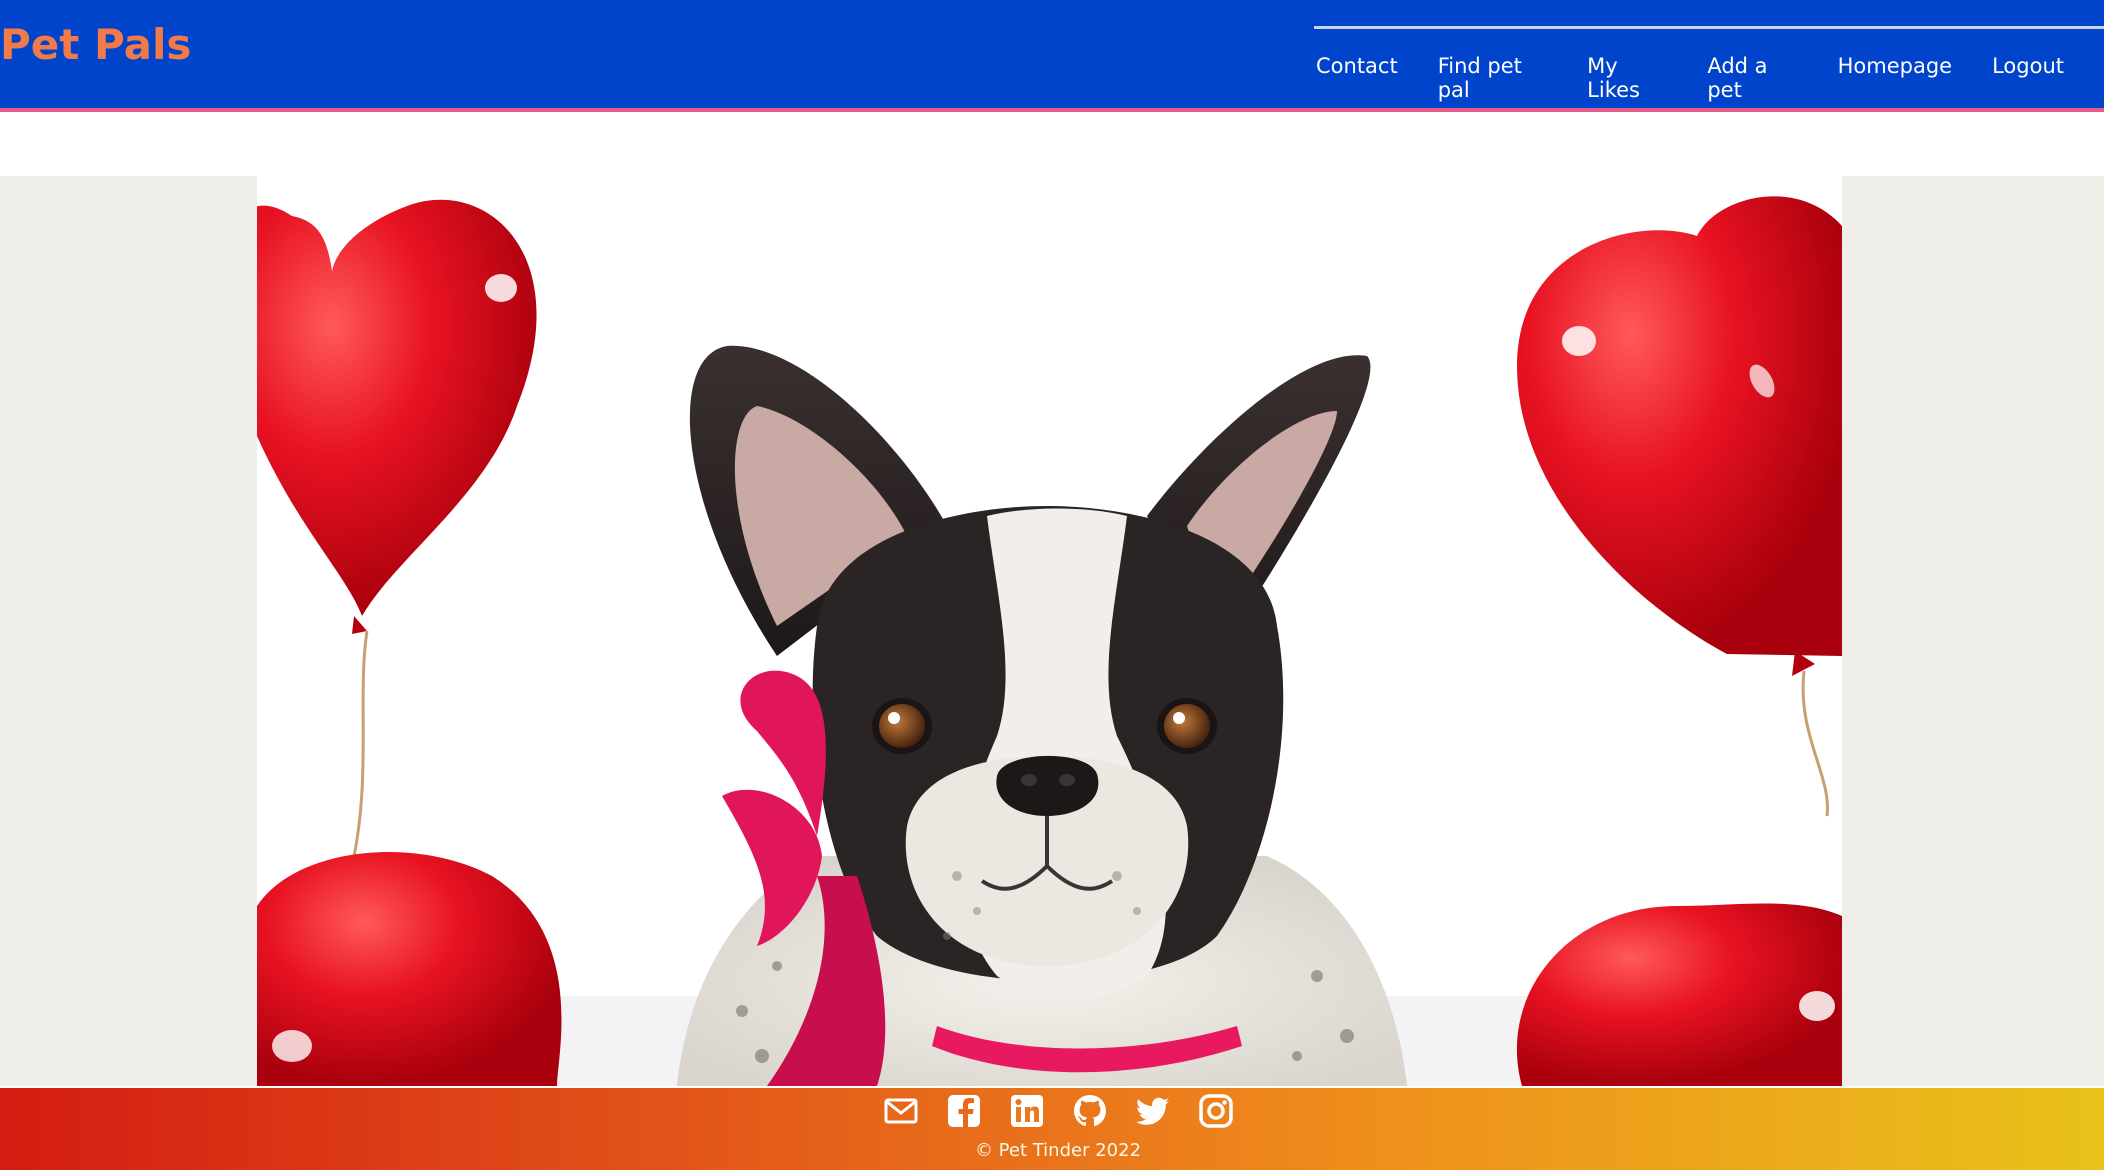  Describe the element at coordinates (1153, 1111) in the screenshot. I see `twitter-icon` at that location.